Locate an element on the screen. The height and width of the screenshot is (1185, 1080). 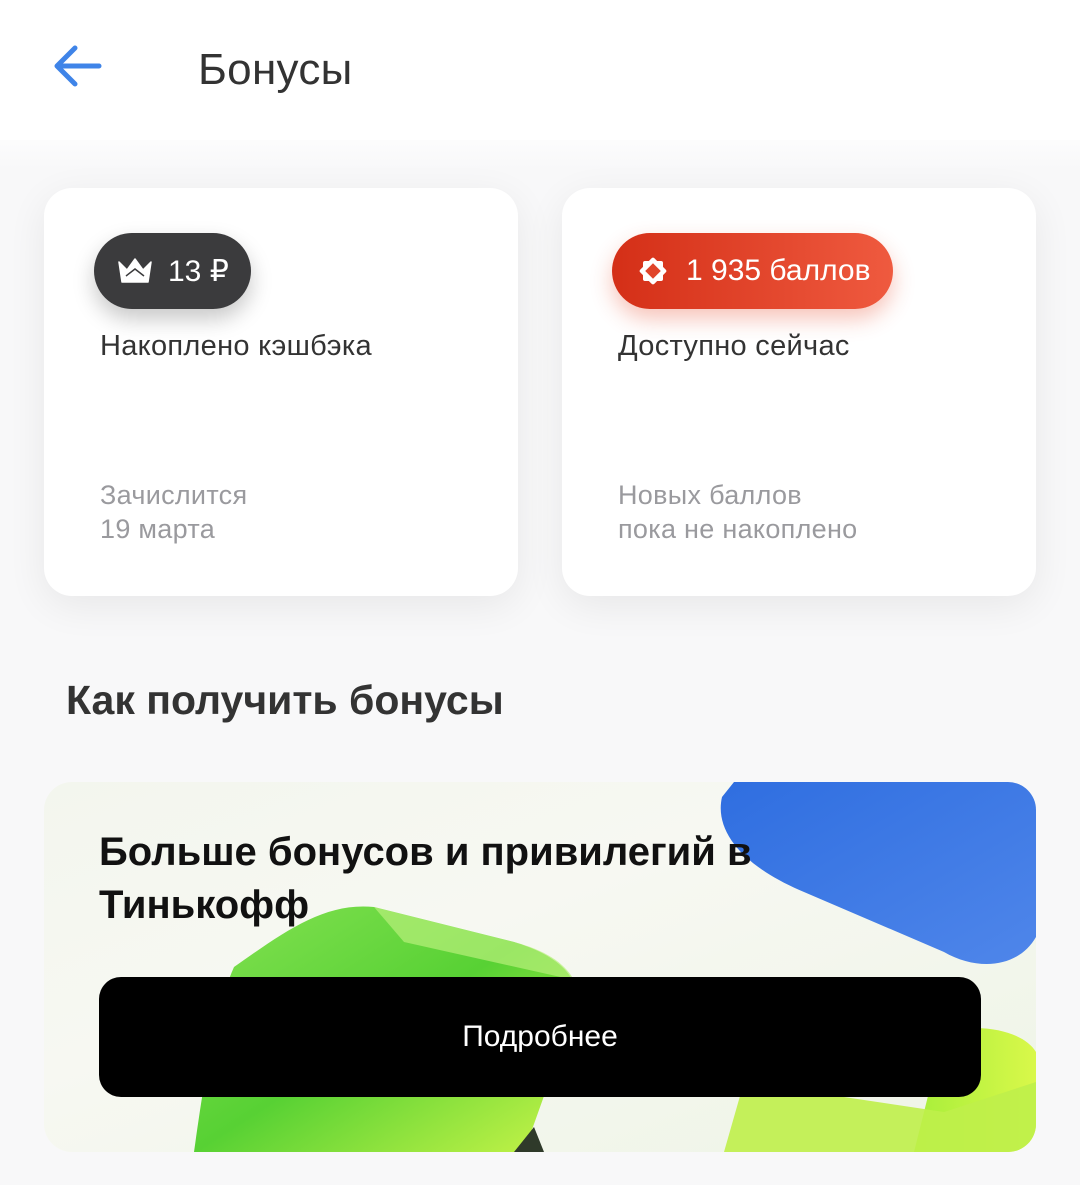
top-app-bar: Бонусы is located at coordinates (540, 70).